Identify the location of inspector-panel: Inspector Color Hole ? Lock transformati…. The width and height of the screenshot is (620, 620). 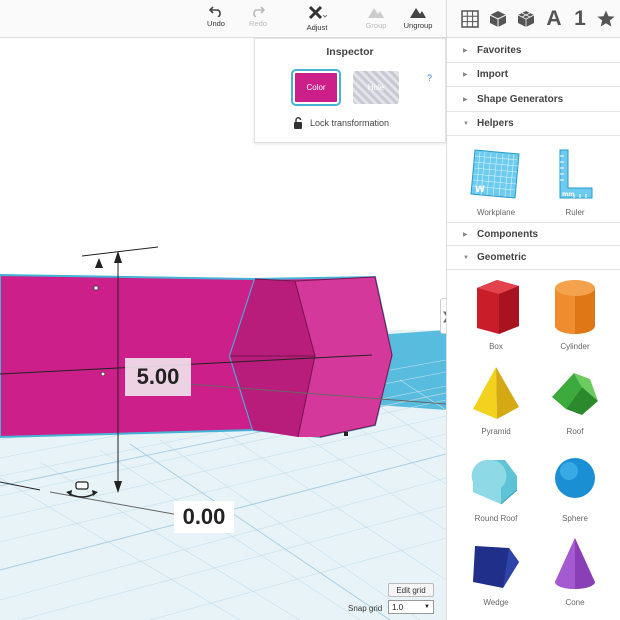
(350, 90).